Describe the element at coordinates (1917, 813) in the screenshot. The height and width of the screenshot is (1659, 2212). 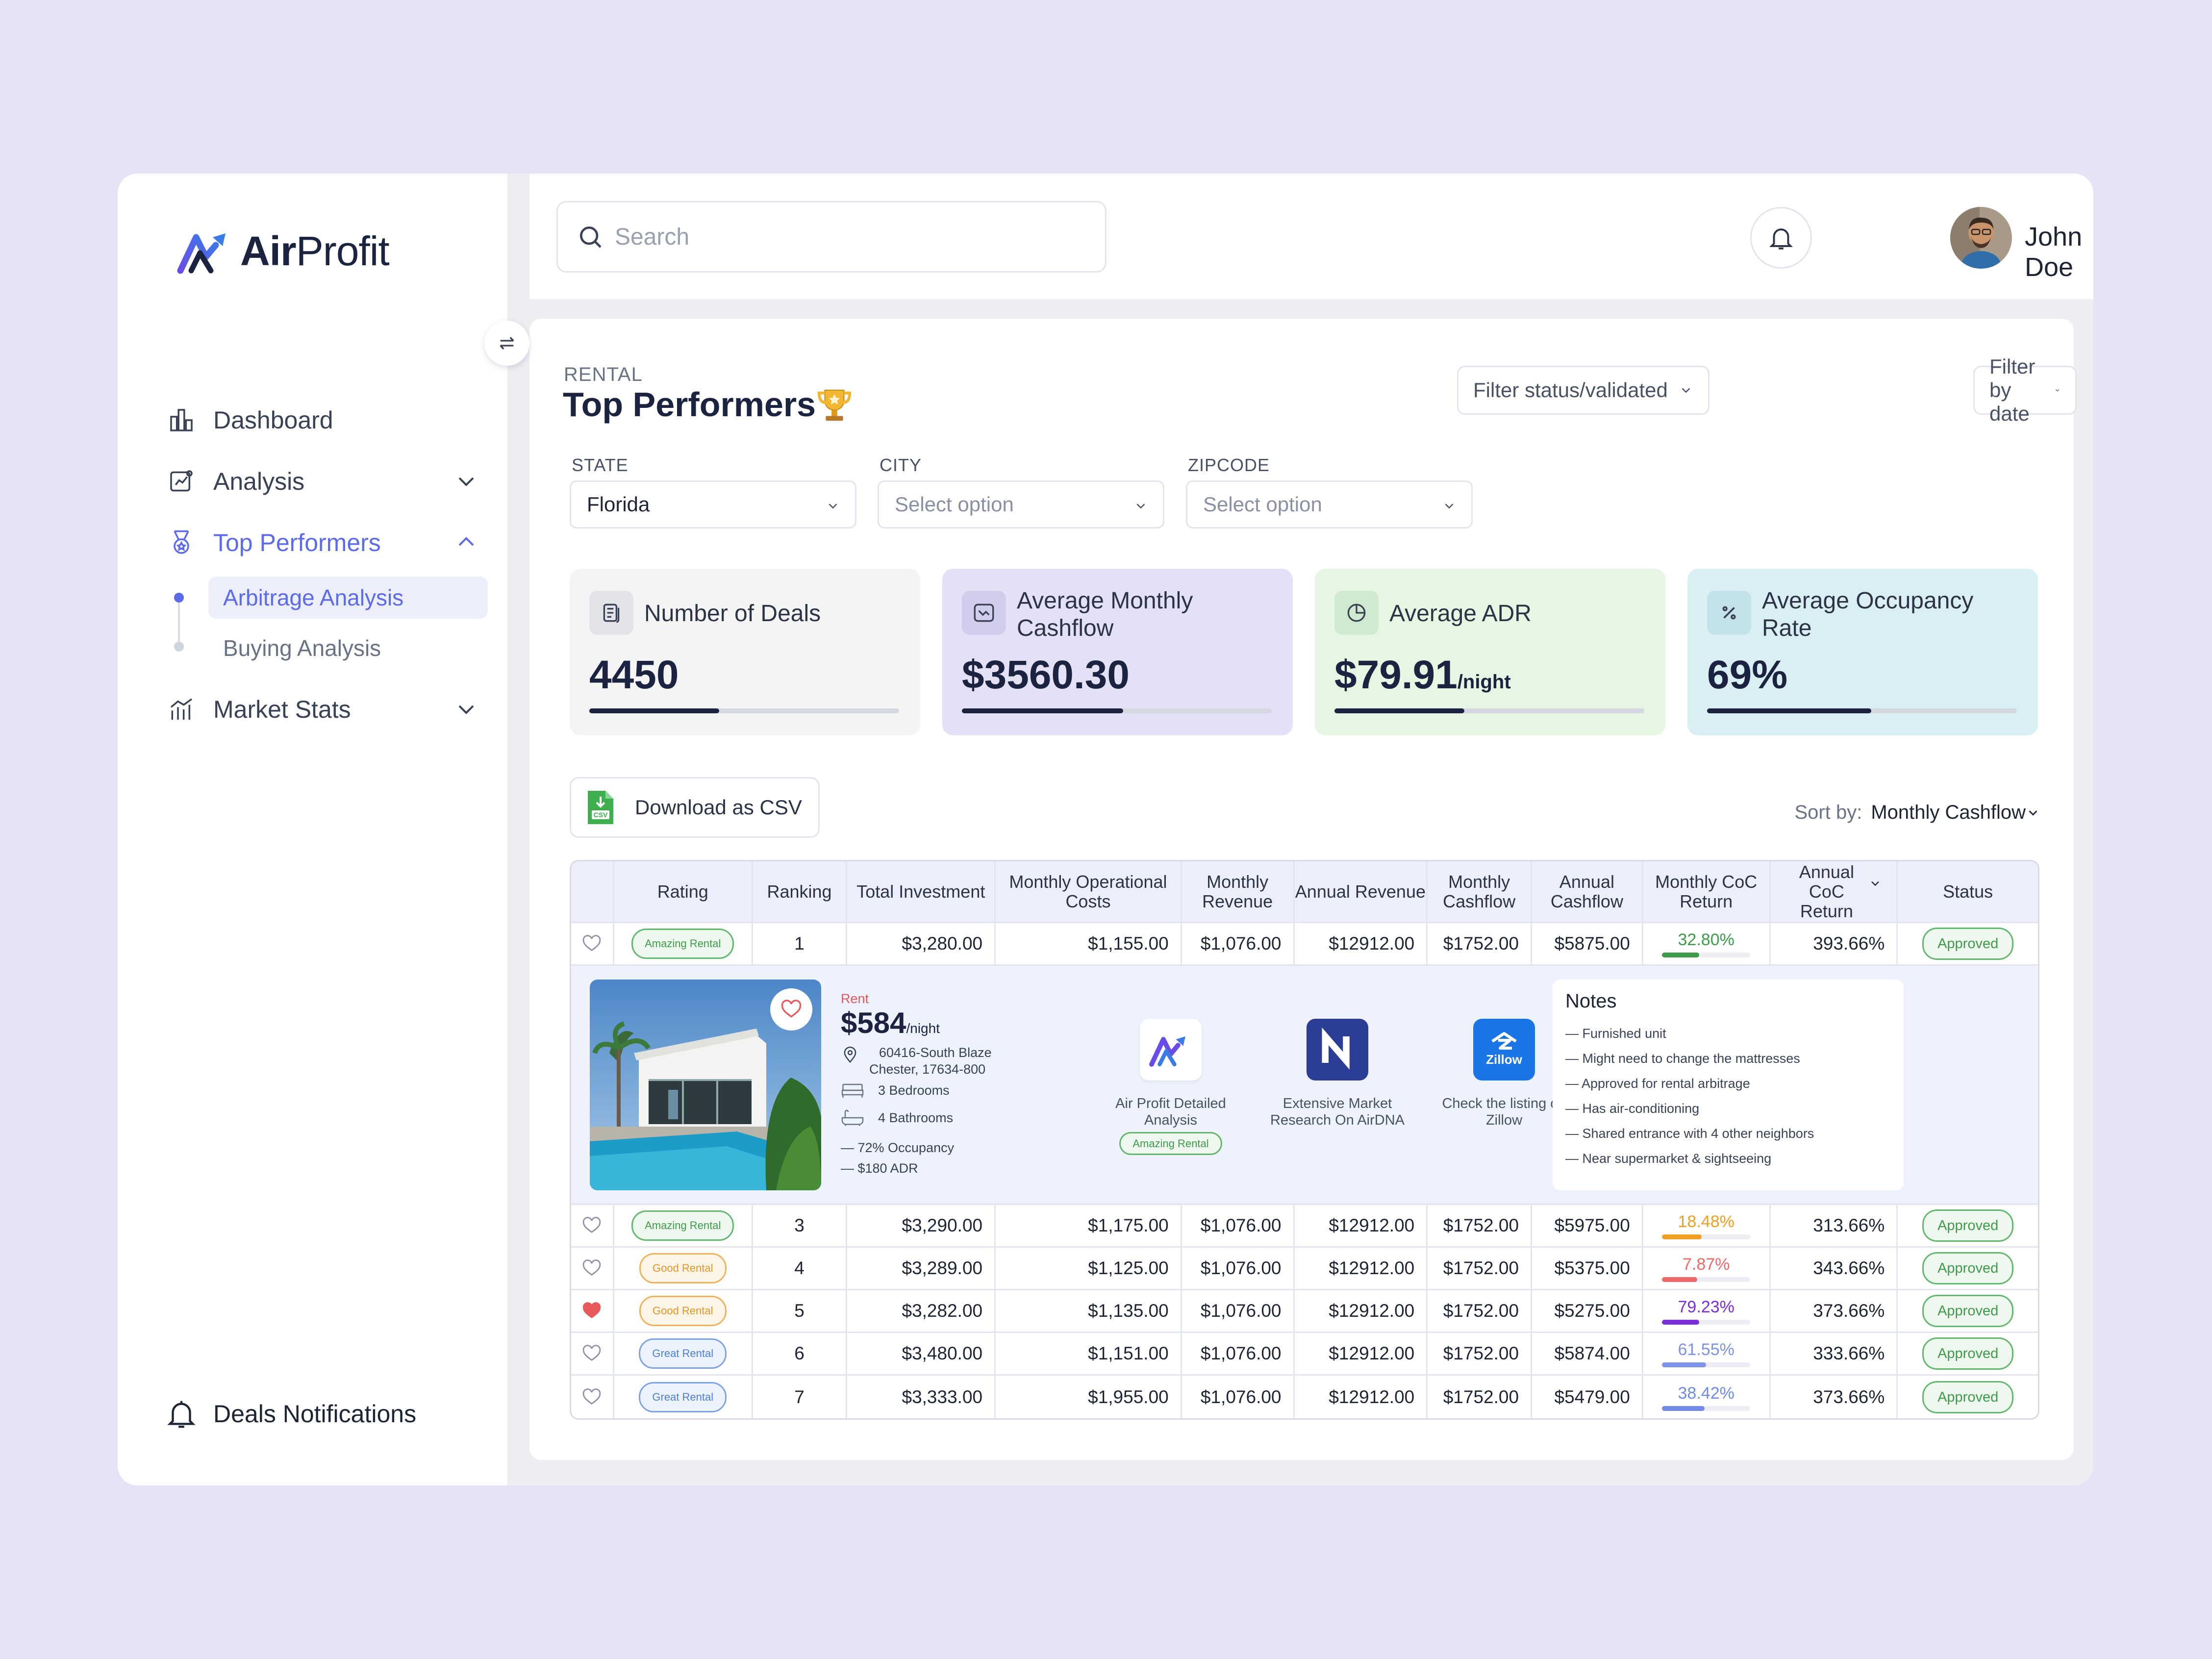
I see `sort-dropdown: Sort by: Monthly Cashflow` at that location.